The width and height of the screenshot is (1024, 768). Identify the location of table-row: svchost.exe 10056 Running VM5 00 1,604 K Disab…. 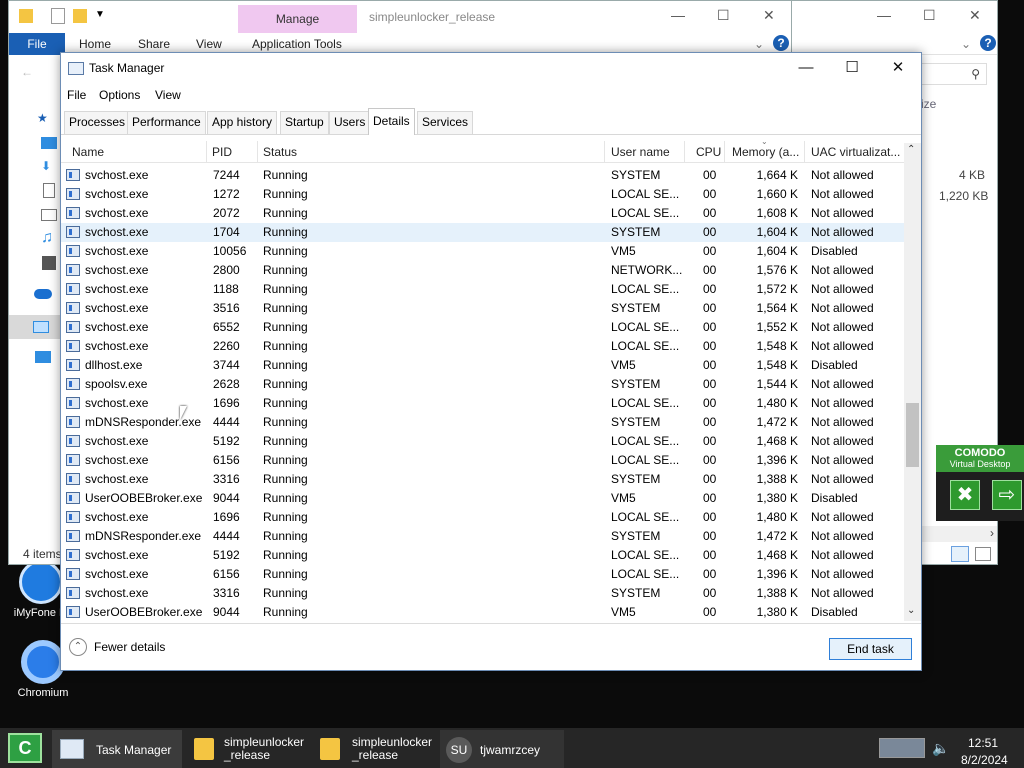
(483, 251).